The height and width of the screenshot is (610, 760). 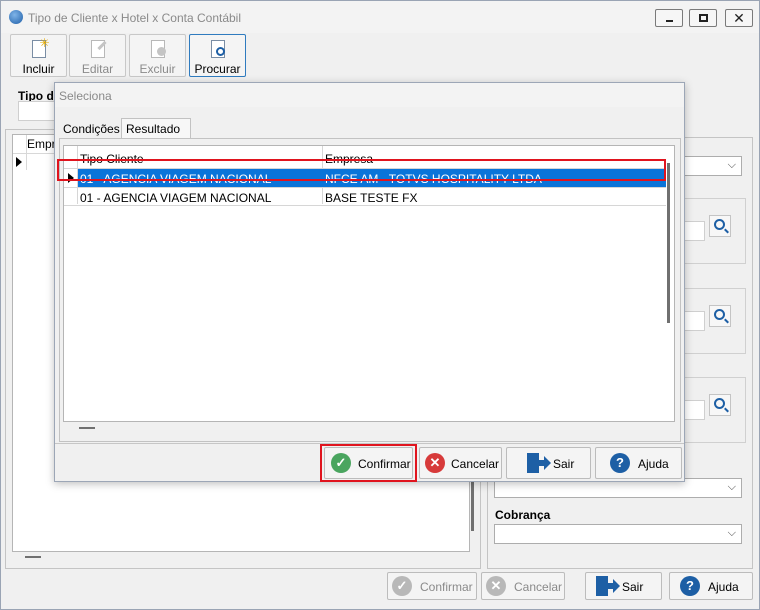 I want to click on procurar-button: Procurar, so click(x=217, y=55).